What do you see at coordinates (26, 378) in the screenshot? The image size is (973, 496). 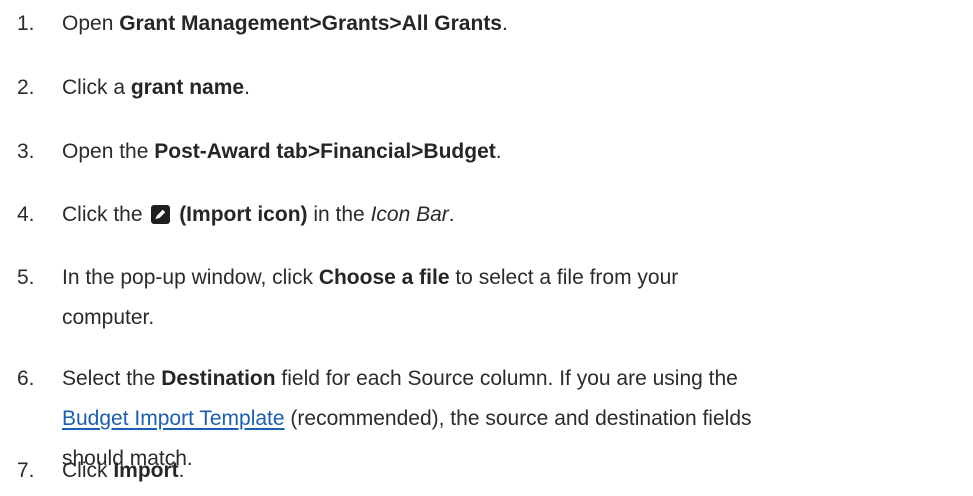 I see `step-number: 6.` at bounding box center [26, 378].